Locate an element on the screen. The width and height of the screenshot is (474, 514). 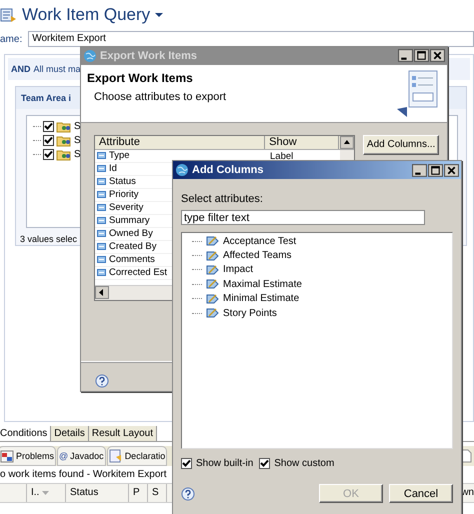
tree-item: Impact is located at coordinates (238, 270).